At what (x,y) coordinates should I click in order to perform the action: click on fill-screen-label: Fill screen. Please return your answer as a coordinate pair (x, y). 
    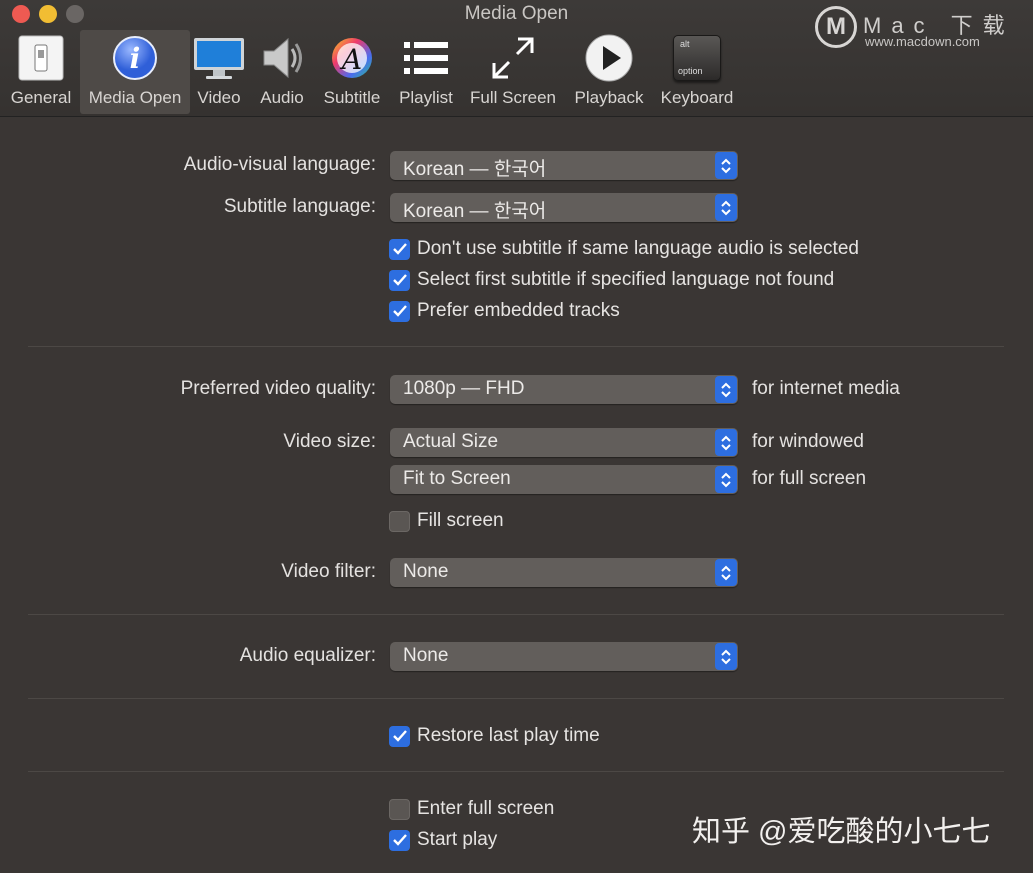
    Looking at the image, I should click on (460, 520).